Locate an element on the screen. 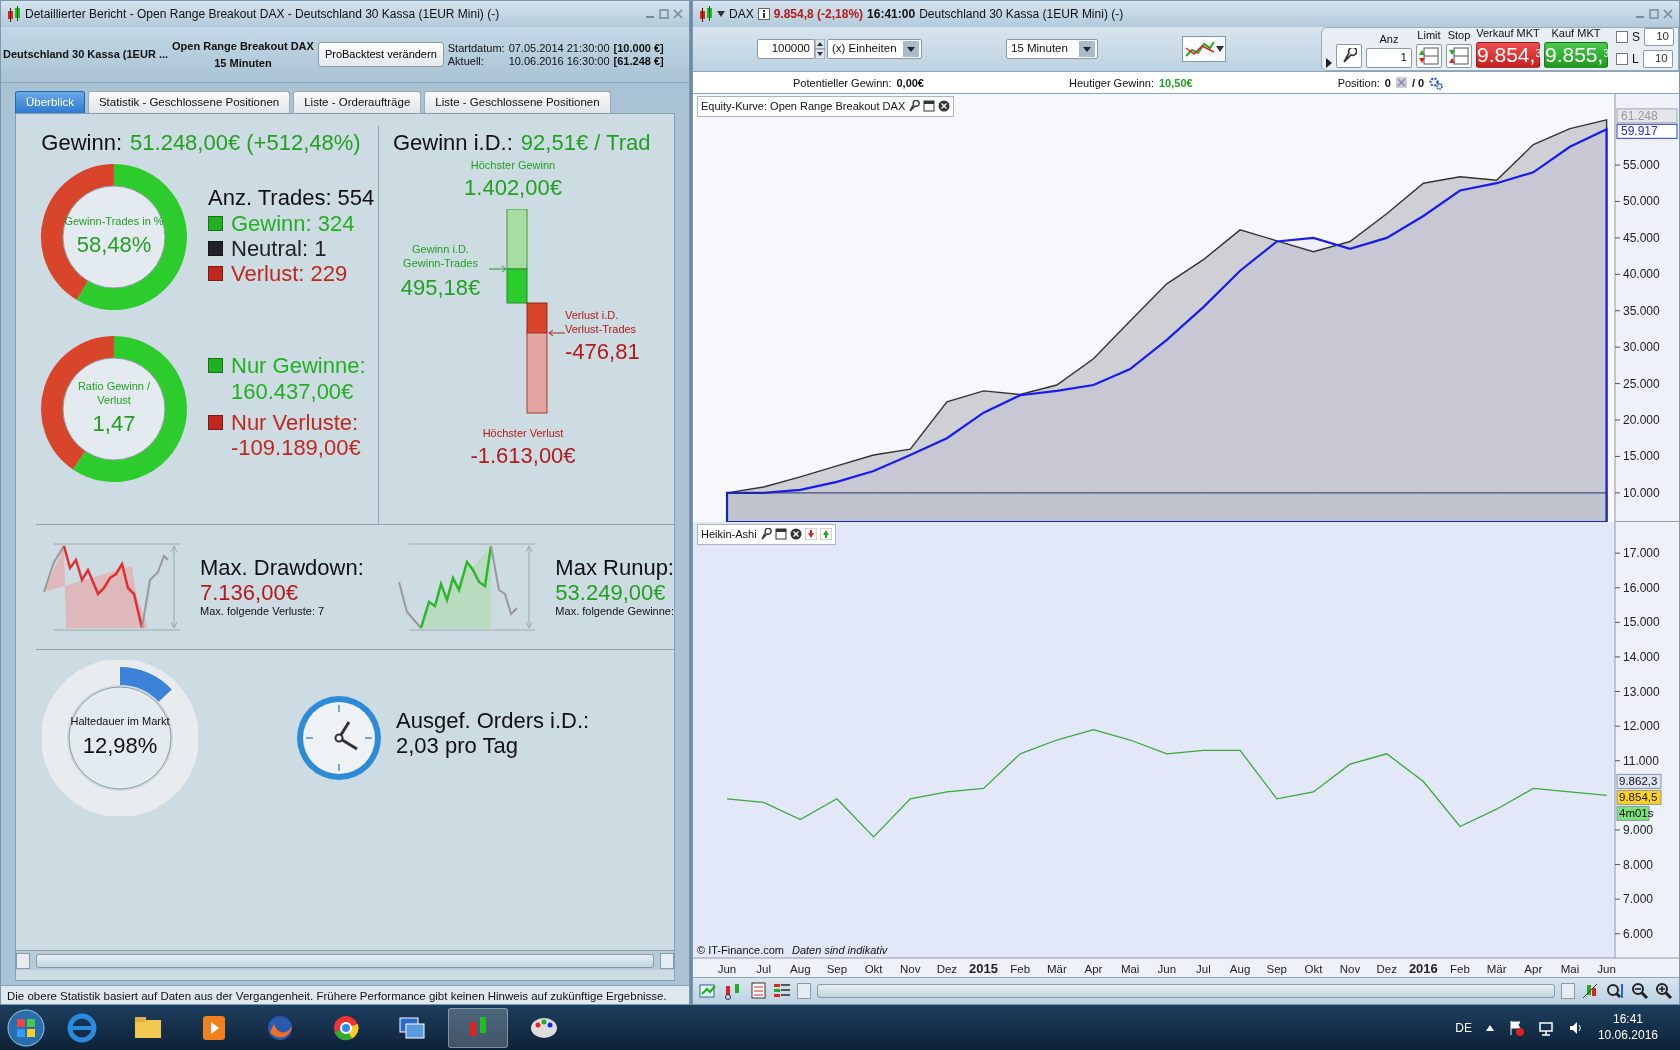 The width and height of the screenshot is (1680, 1050). avg-gain-value: 495,18€ is located at coordinates (440, 288).